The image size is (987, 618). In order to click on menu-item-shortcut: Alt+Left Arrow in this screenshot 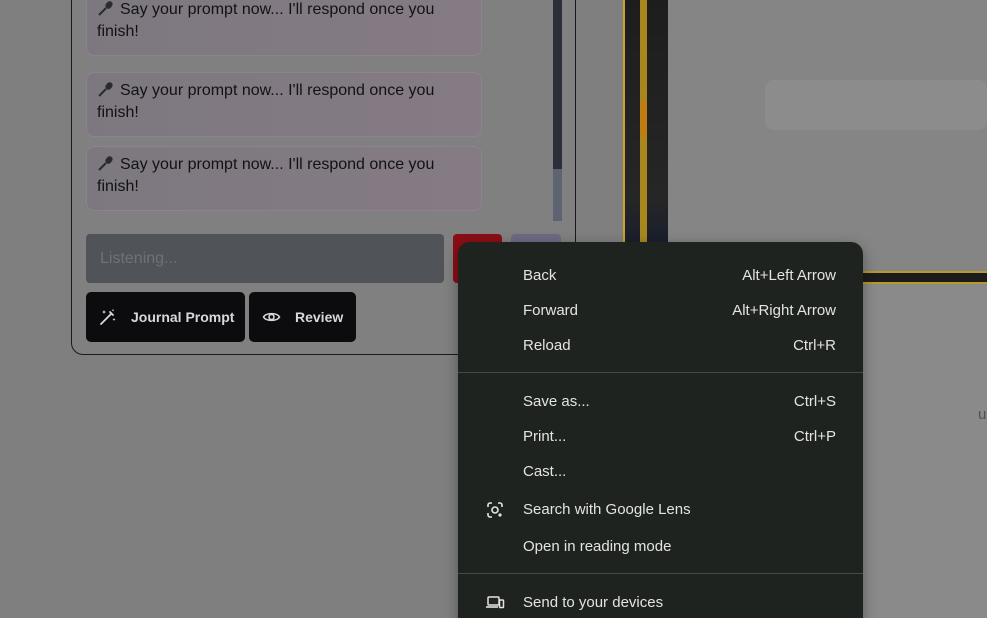, I will do `click(789, 275)`.